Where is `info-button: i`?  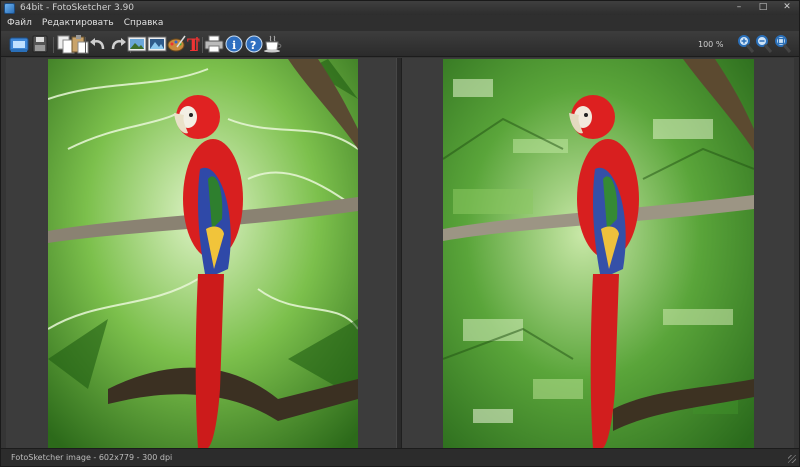
info-button: i is located at coordinates (234, 44).